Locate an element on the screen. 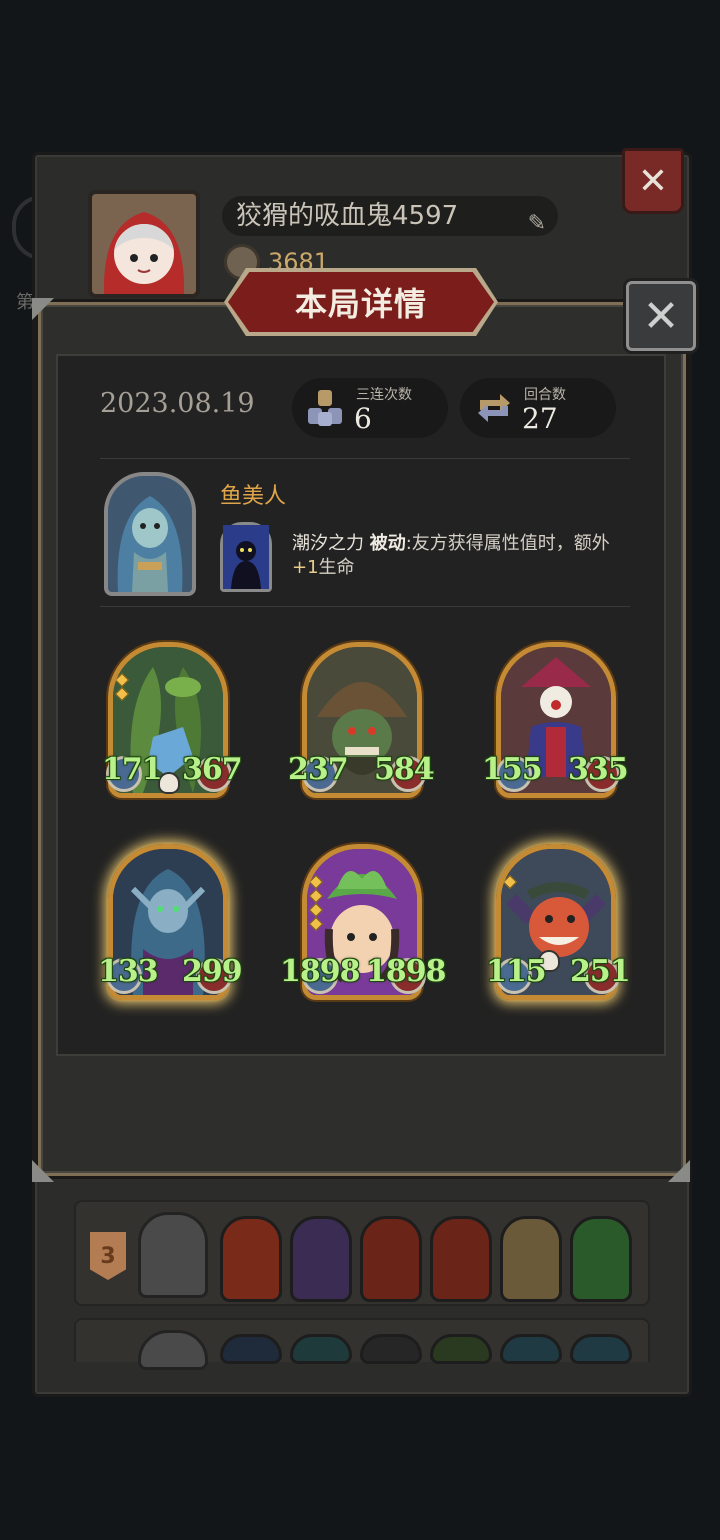 Image resolution: width=720 pixels, height=1540 pixels. unit-attack: 115 is located at coordinates (516, 971).